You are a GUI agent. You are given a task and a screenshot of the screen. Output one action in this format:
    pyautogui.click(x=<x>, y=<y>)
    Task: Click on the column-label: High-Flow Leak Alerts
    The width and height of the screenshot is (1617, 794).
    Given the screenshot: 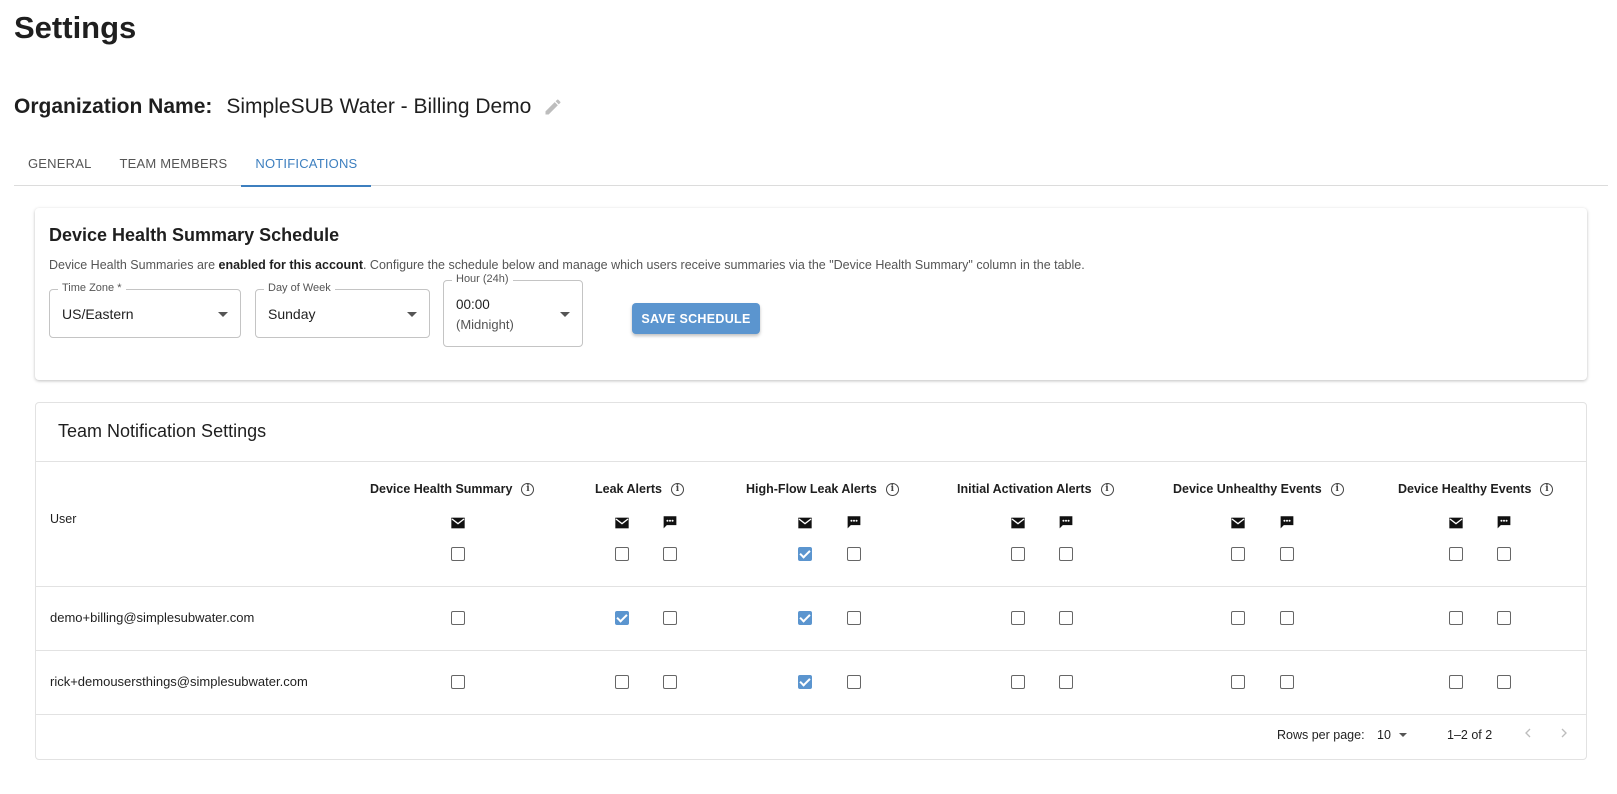 What is the action you would take?
    pyautogui.click(x=811, y=489)
    